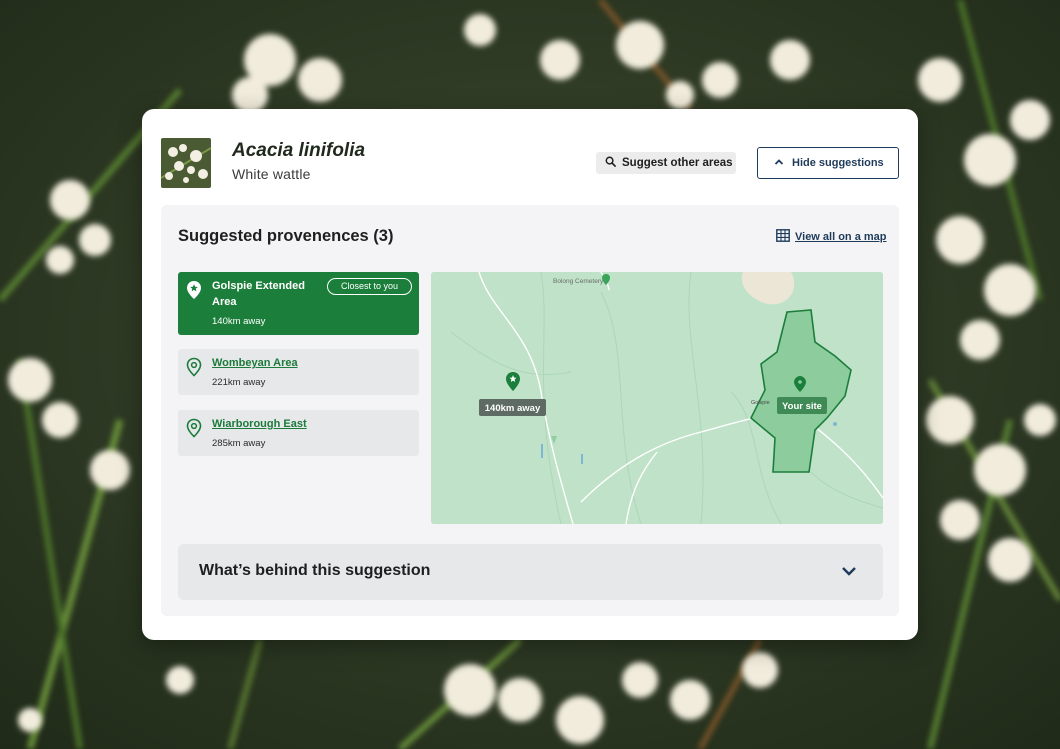 Image resolution: width=1060 pixels, height=749 pixels. Describe the element at coordinates (286, 236) in the screenshot. I see `panel-title: Suggested provenences (3)` at that location.